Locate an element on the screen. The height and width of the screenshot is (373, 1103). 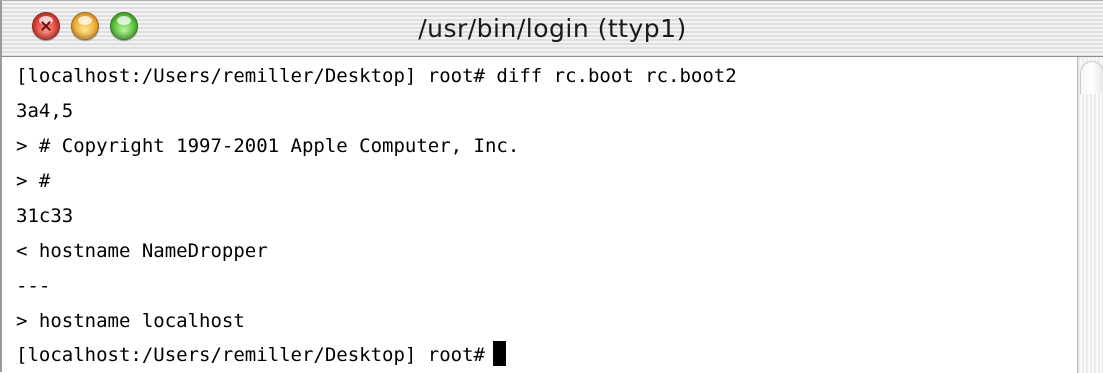
terminal-line: < hostname NameDropper is located at coordinates (142, 251).